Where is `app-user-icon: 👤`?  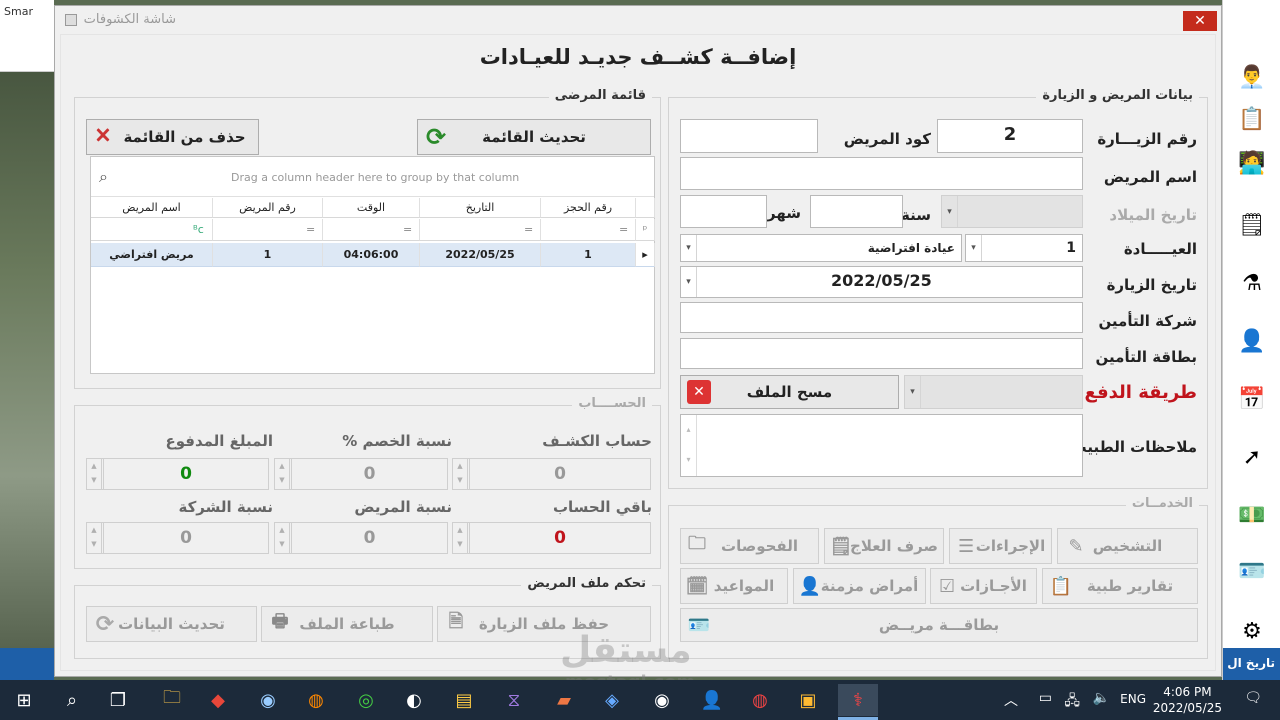 app-user-icon: 👤 is located at coordinates (712, 700).